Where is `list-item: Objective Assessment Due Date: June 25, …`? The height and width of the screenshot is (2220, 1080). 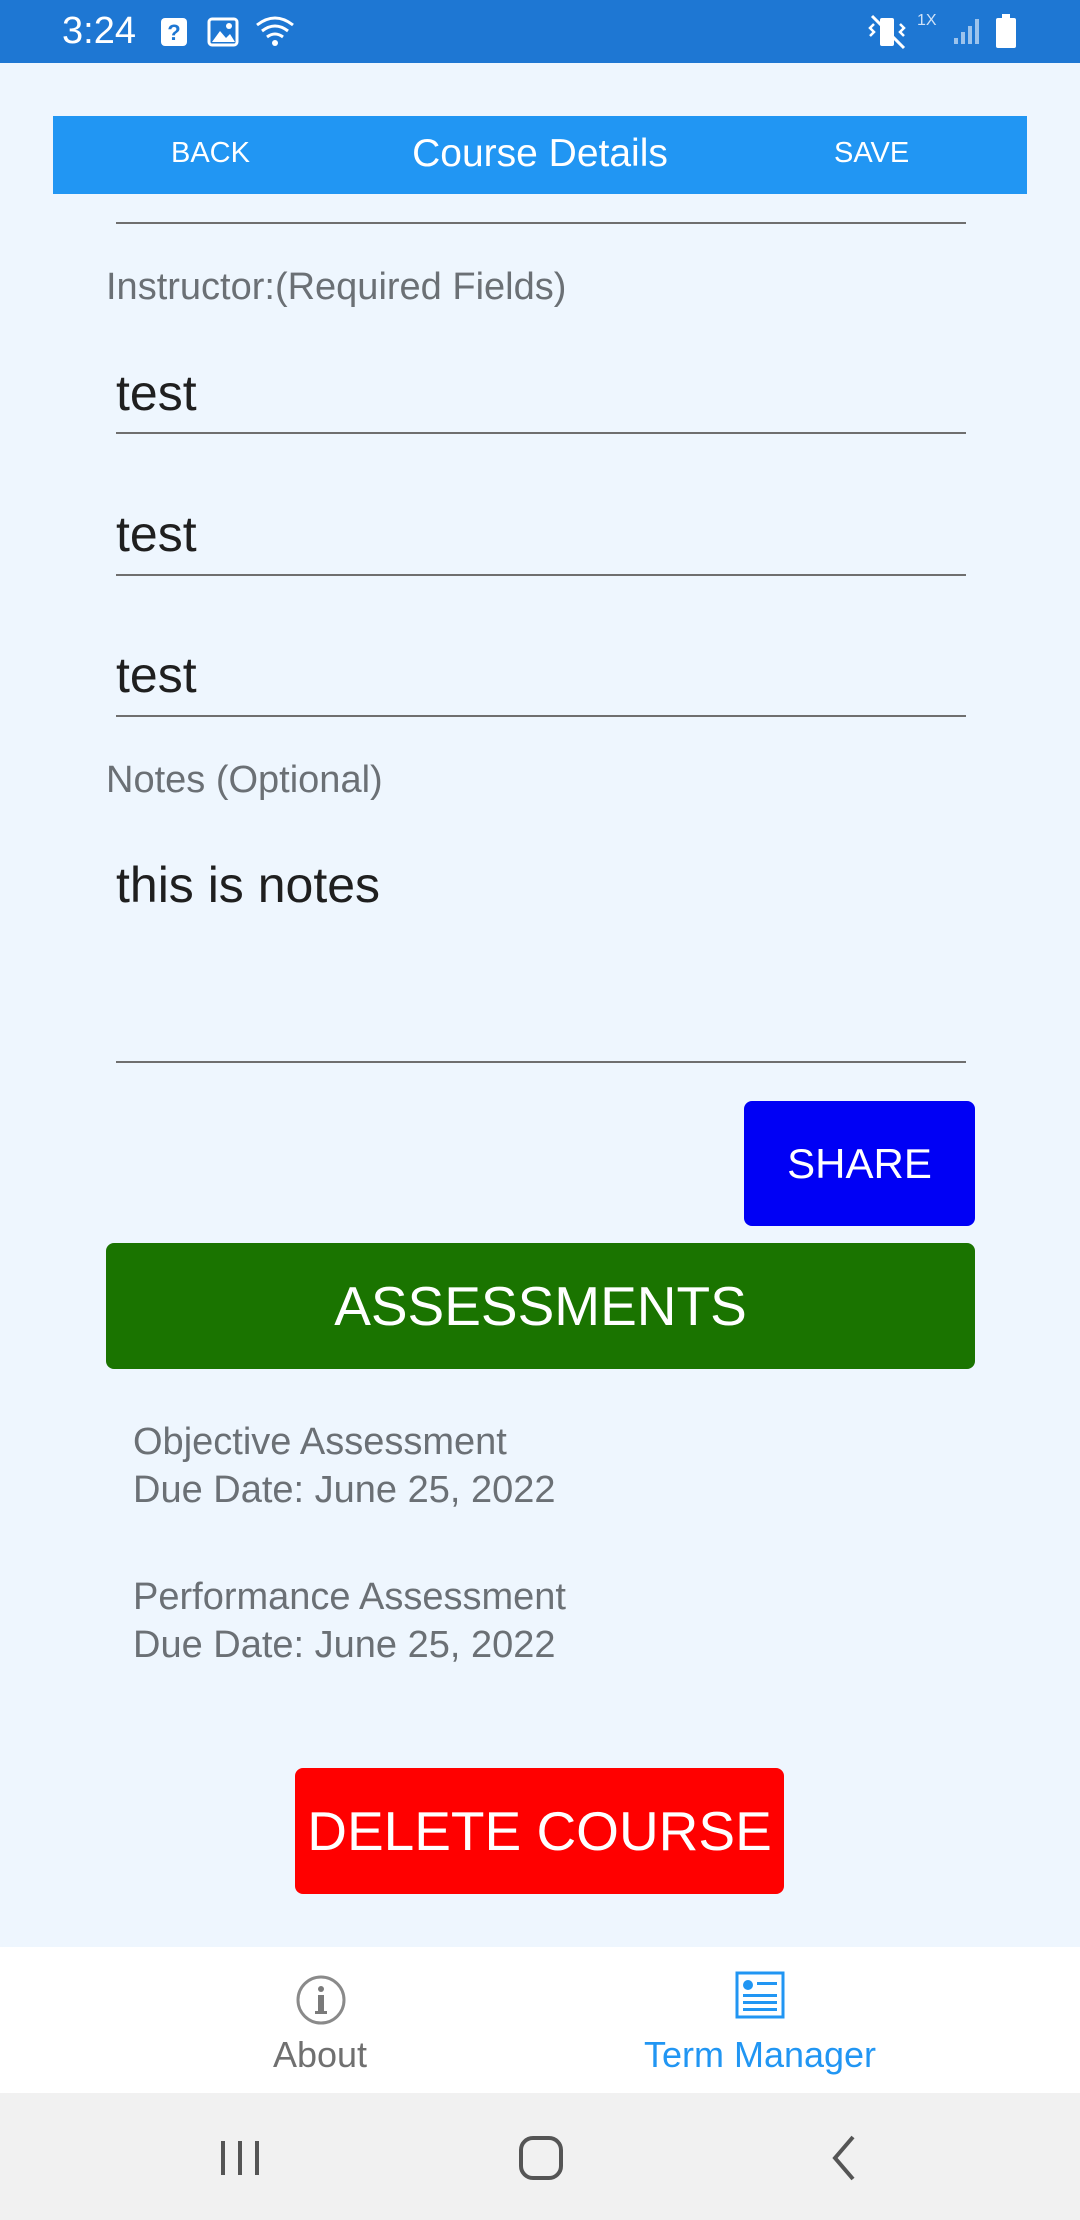
list-item: Objective Assessment Due Date: June 25, … is located at coordinates (344, 1466).